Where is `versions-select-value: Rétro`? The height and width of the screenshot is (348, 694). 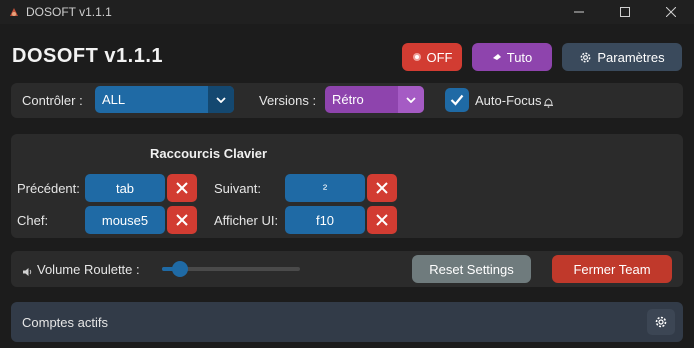
versions-select-value: Rétro is located at coordinates (348, 99).